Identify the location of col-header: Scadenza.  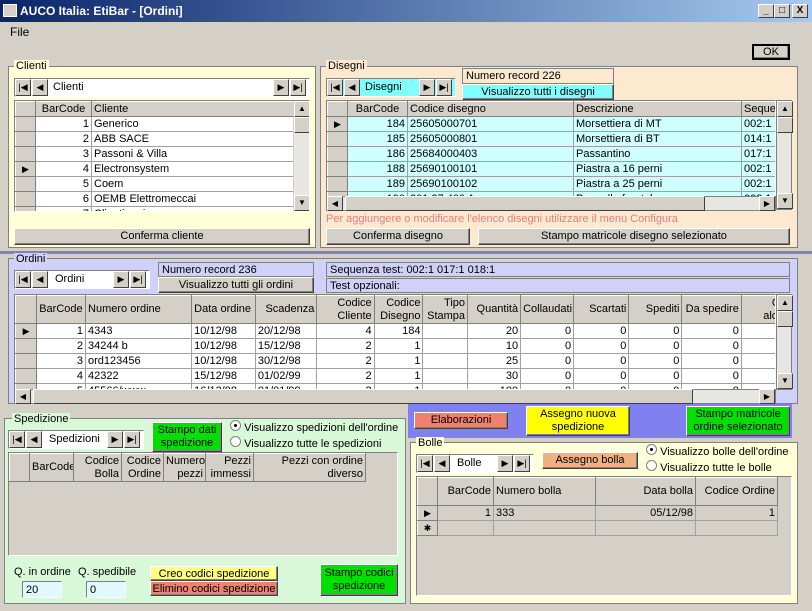
(286, 309).